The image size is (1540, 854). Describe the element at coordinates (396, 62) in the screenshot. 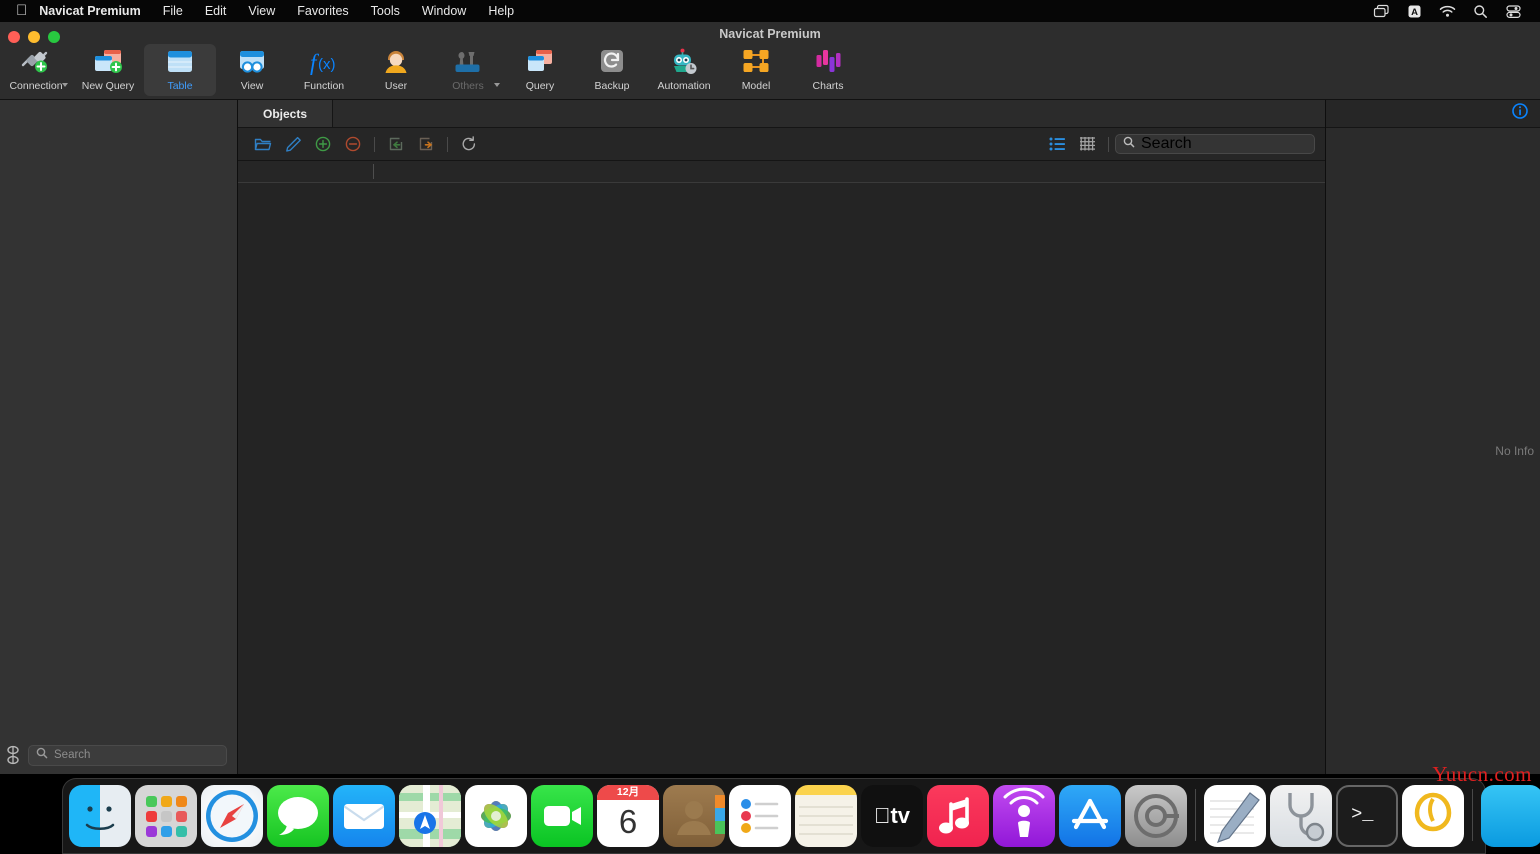

I see `user-icon` at that location.